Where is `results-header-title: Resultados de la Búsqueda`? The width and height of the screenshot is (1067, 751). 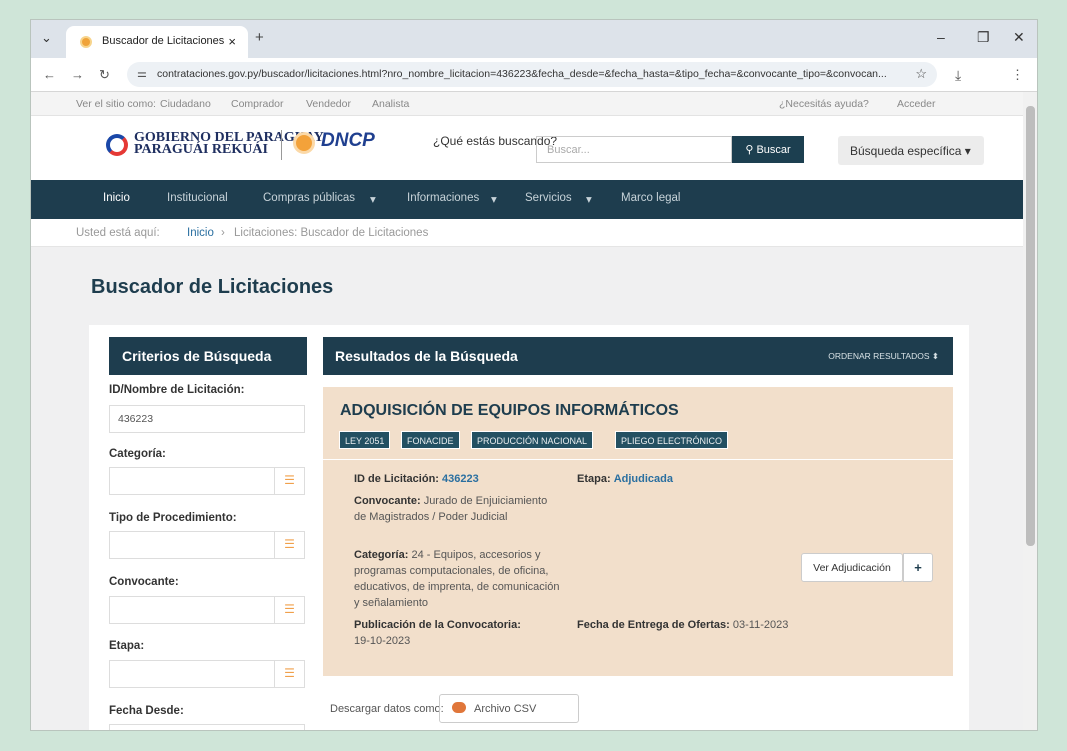 results-header-title: Resultados de la Búsqueda is located at coordinates (426, 356).